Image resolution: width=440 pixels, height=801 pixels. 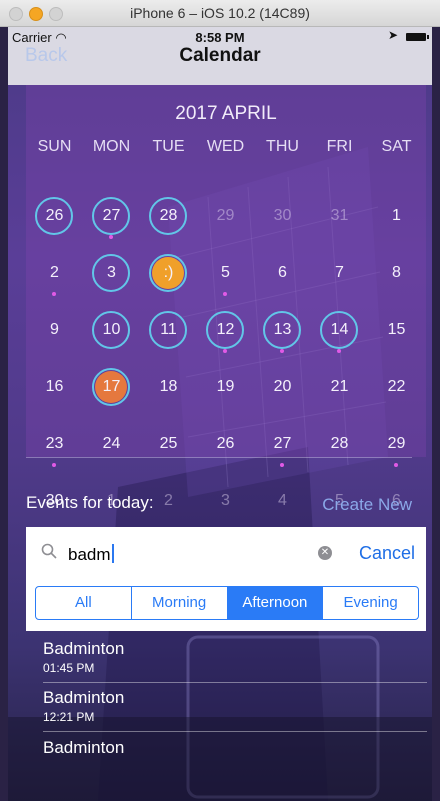 What do you see at coordinates (282, 146) in the screenshot?
I see `weekday-label: THU` at bounding box center [282, 146].